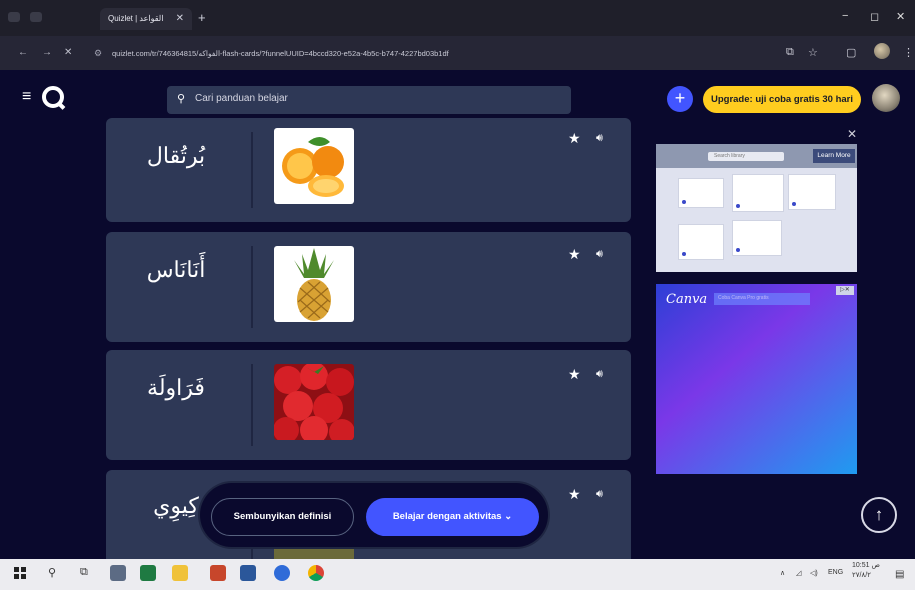  Describe the element at coordinates (845, 16) in the screenshot. I see `minimize-button: −` at that location.